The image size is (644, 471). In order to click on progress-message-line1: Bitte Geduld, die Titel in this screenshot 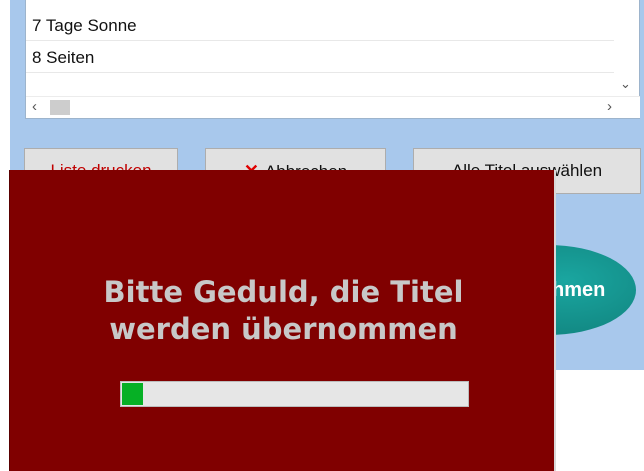, I will do `click(283, 292)`.